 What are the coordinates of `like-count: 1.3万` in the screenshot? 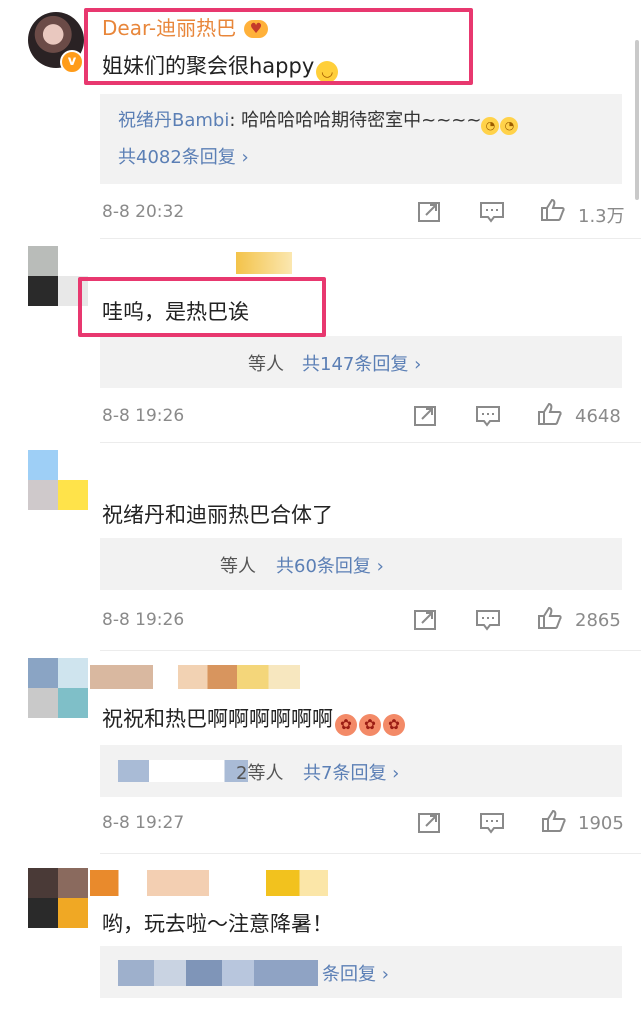 It's located at (601, 216).